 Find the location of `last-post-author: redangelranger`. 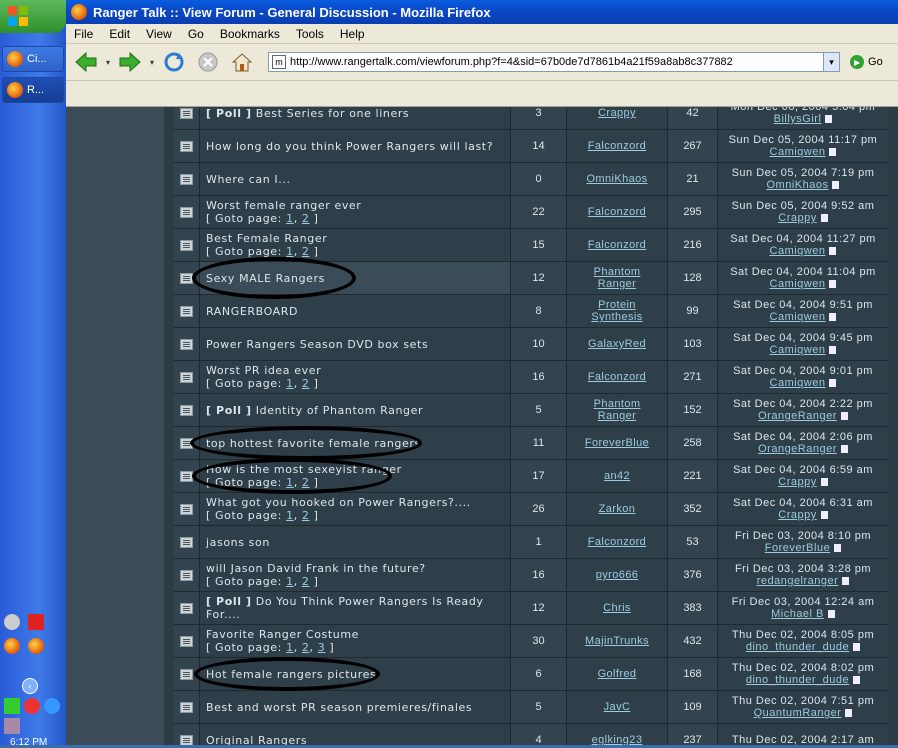

last-post-author: redangelranger is located at coordinates (798, 581).